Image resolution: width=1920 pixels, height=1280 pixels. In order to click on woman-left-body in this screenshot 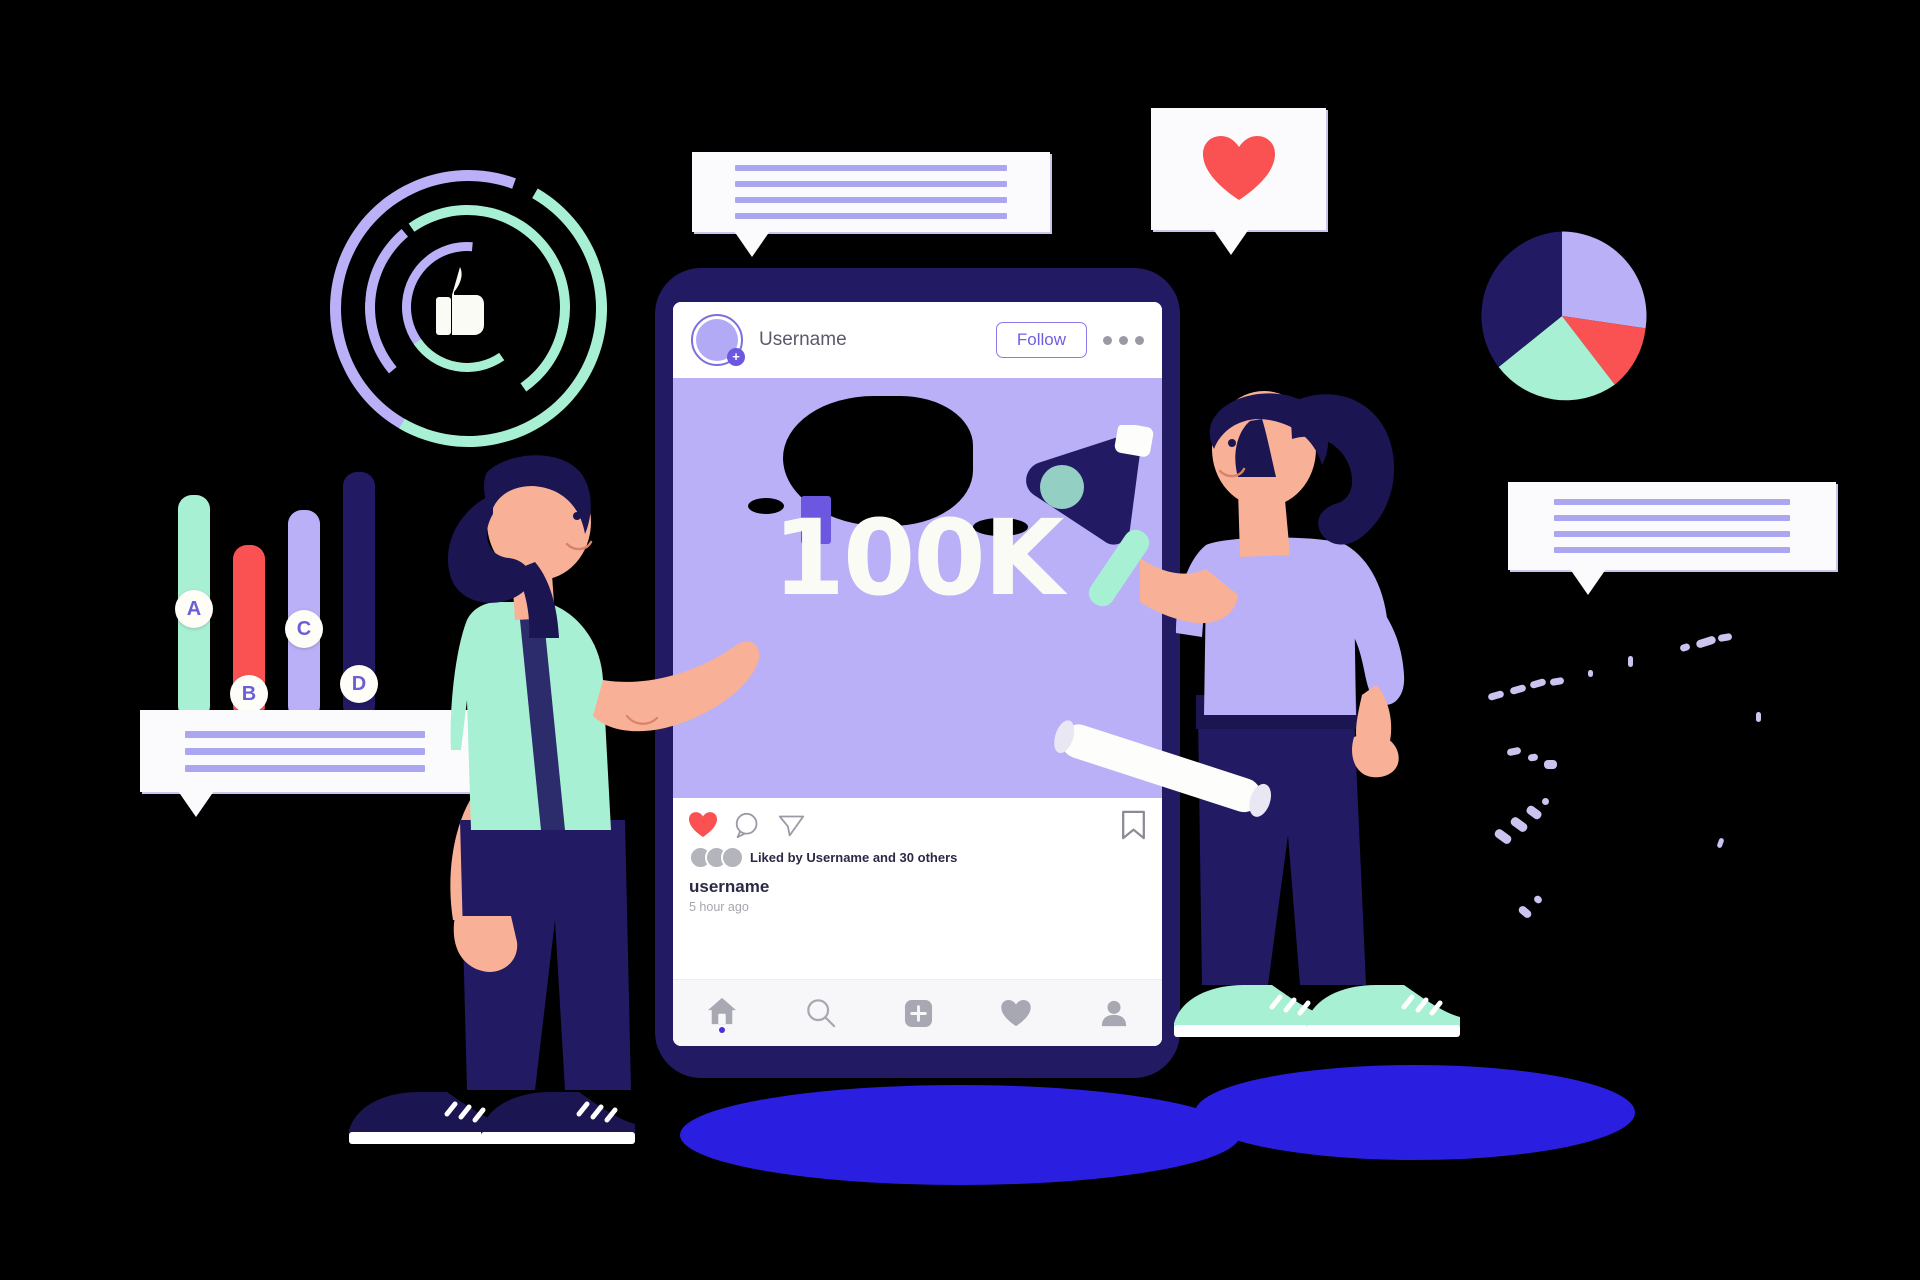, I will do `click(603, 772)`.